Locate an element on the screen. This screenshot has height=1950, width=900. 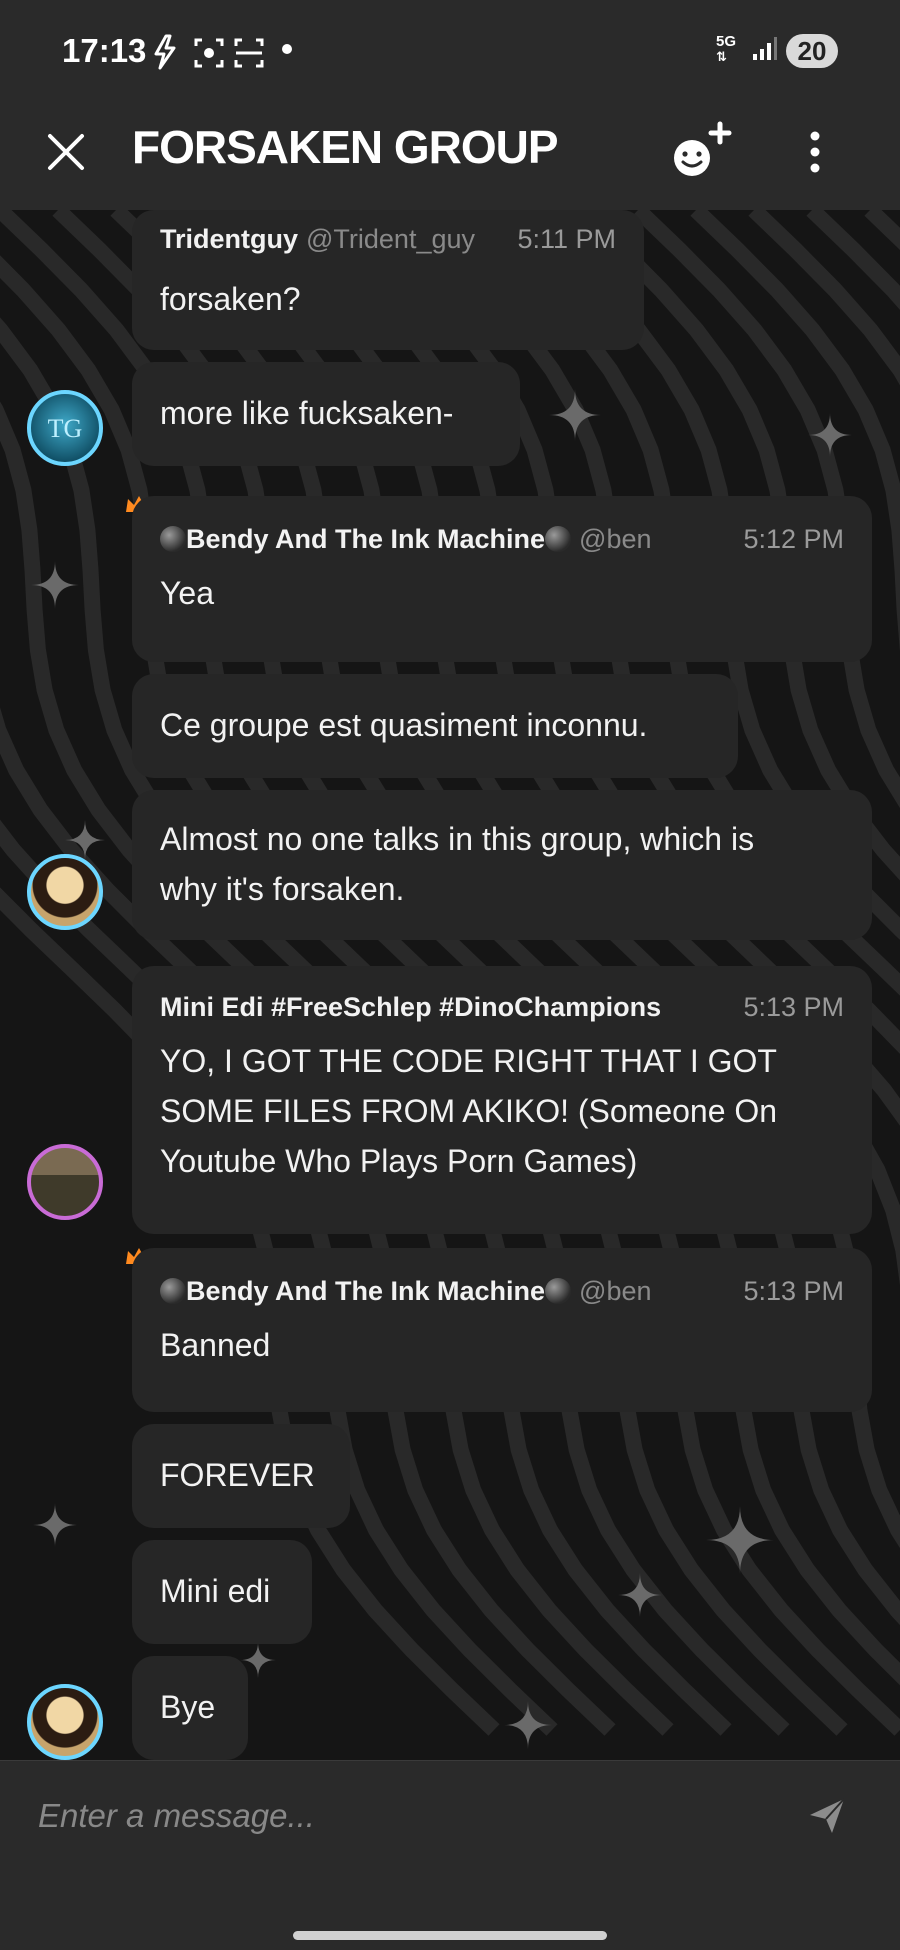
group-title: FORSAKEN GROUP is located at coordinates (345, 147).